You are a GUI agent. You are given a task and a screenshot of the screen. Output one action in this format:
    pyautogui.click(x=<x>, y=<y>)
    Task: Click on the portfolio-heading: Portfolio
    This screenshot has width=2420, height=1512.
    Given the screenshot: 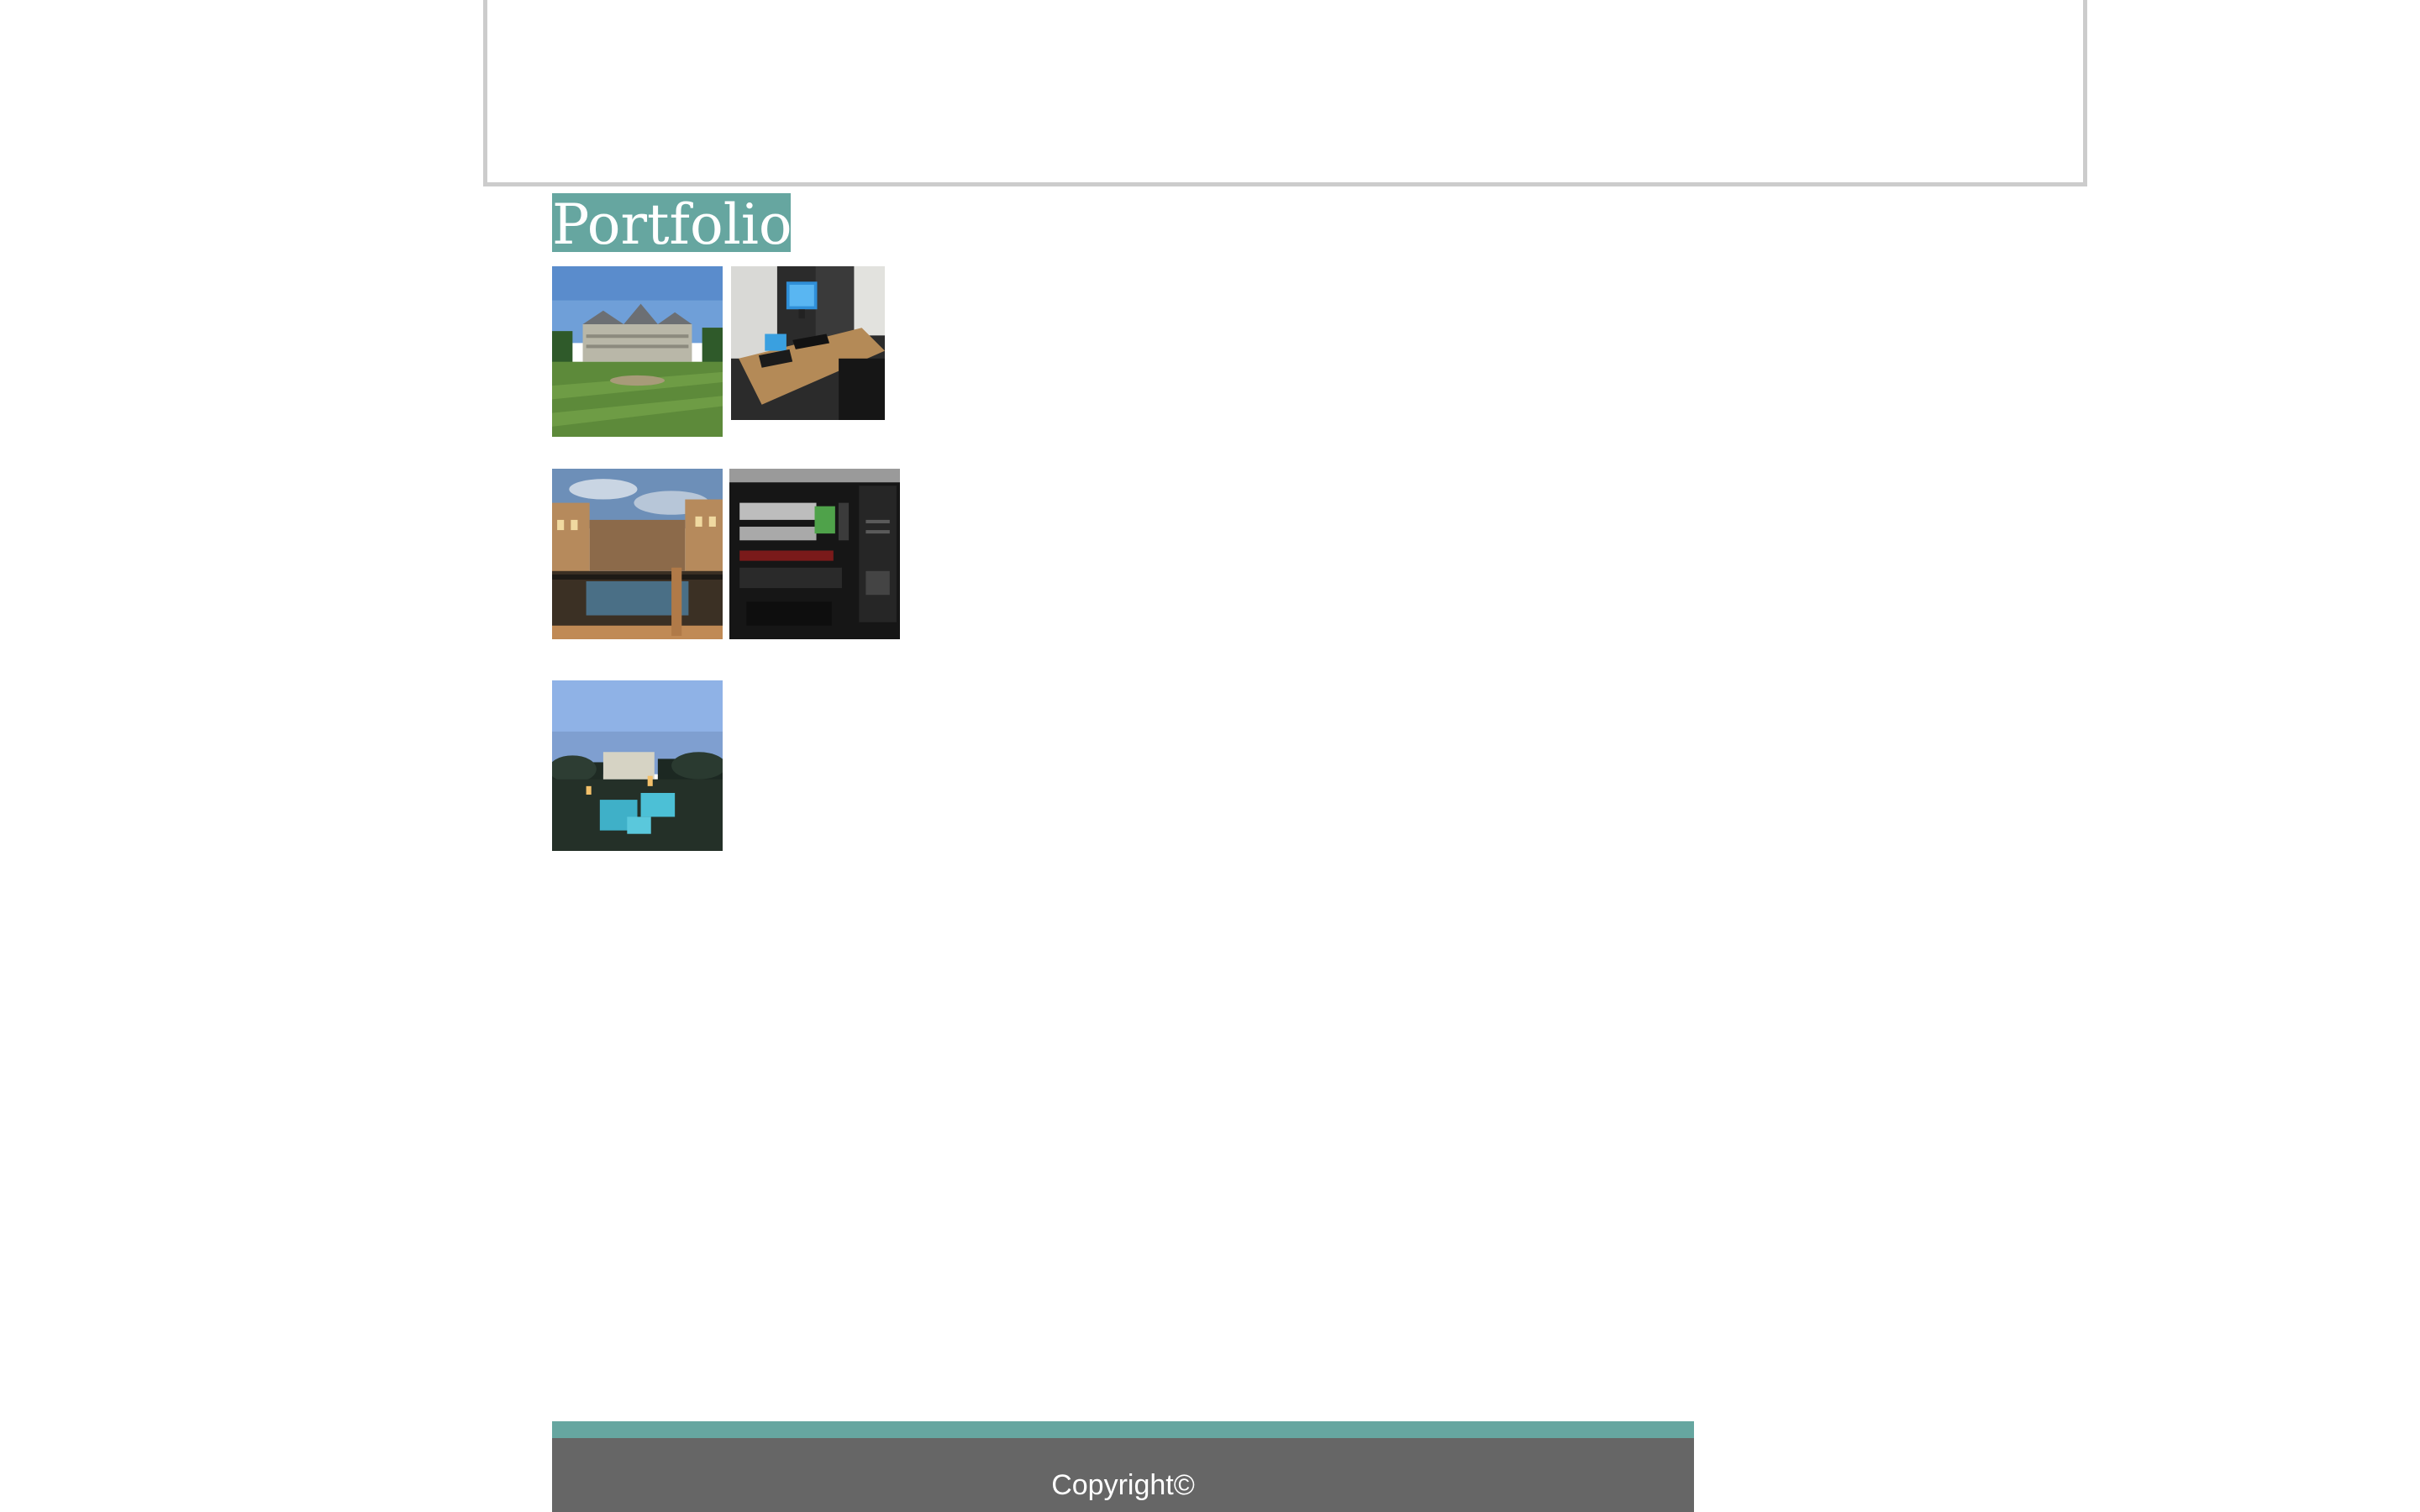 What is the action you would take?
    pyautogui.click(x=672, y=222)
    